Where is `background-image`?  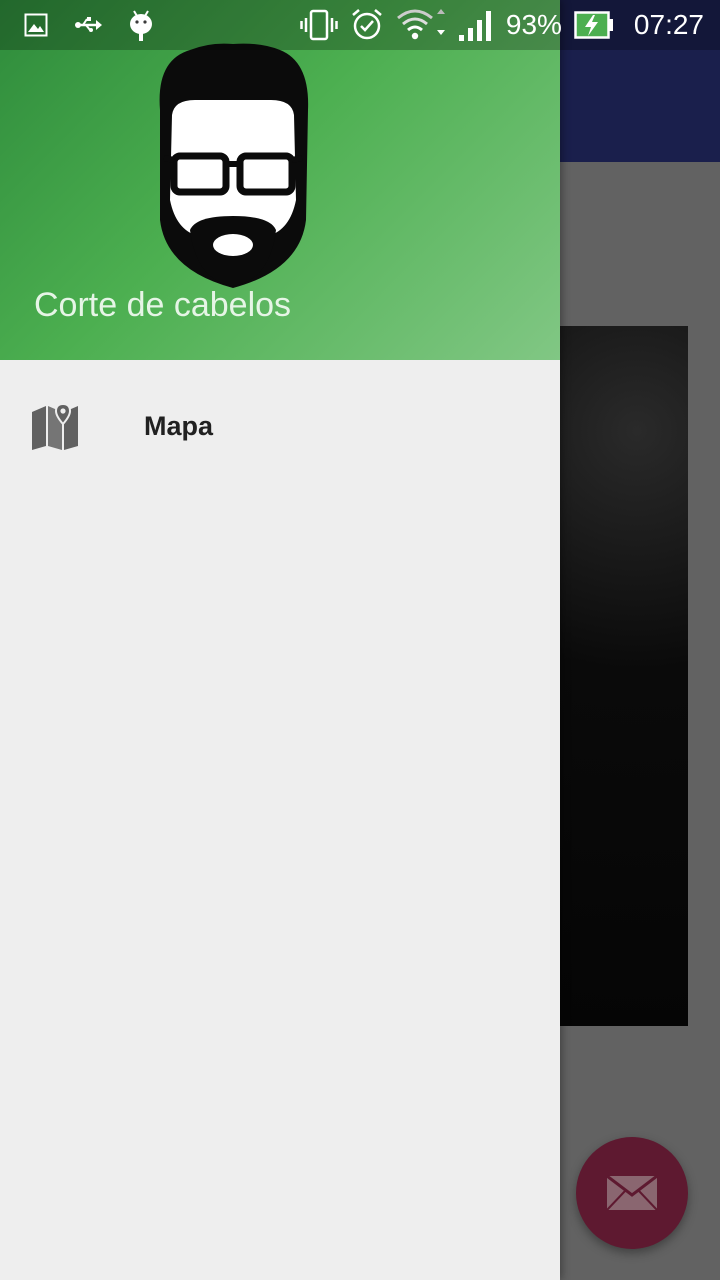 background-image is located at coordinates (624, 676).